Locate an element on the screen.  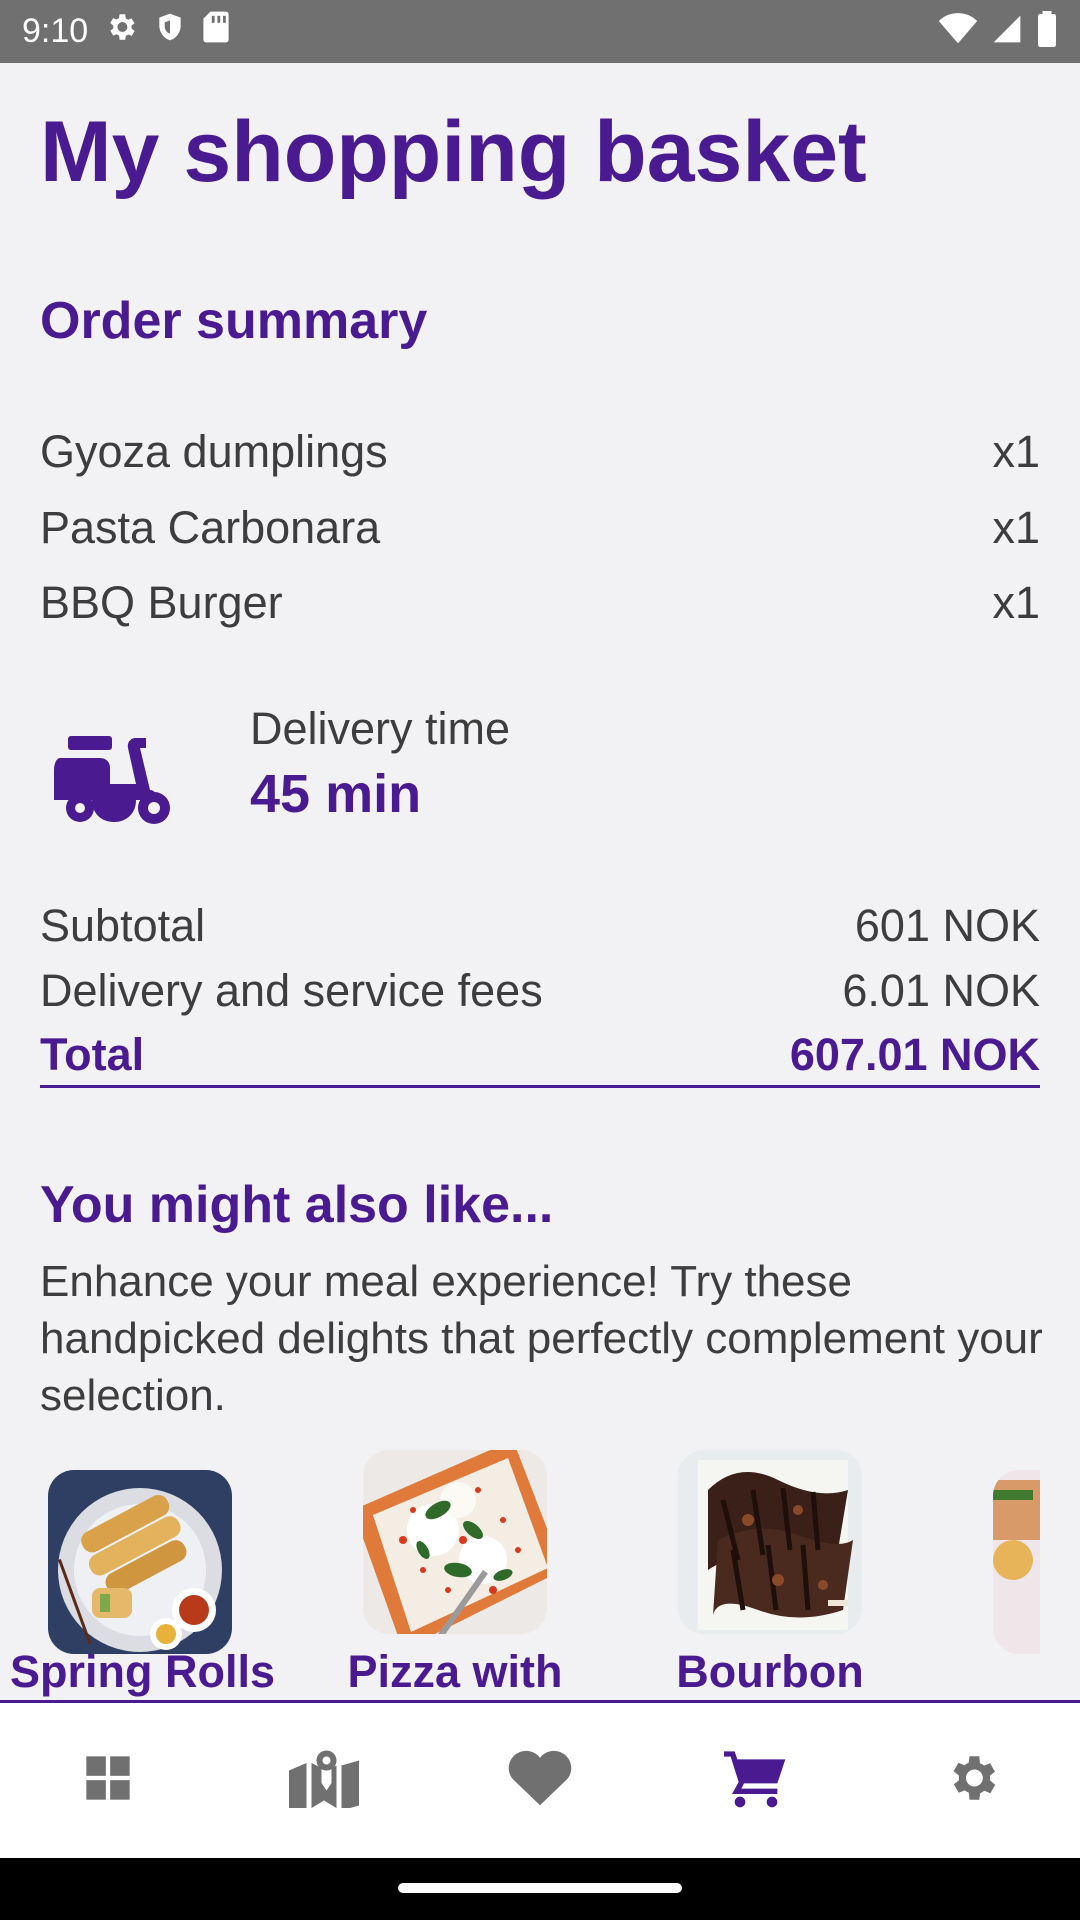
order-item-name: Gyoza dumplings is located at coordinates (214, 451).